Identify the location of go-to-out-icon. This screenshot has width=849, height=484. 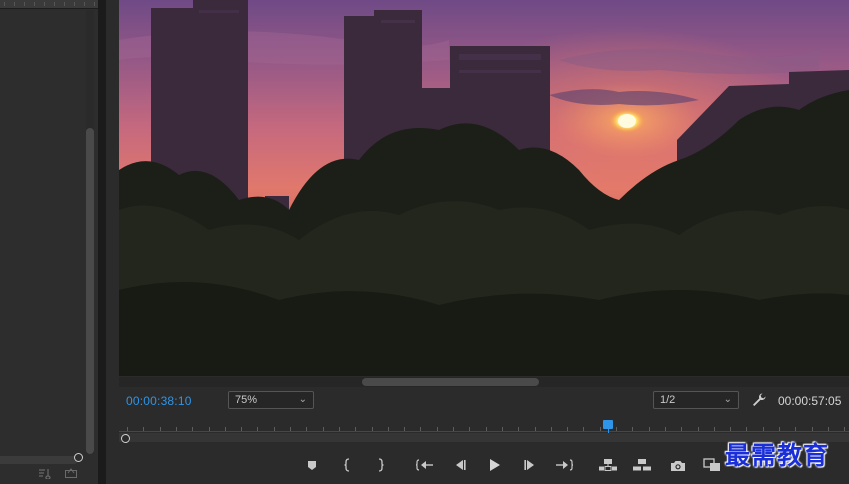
(564, 465).